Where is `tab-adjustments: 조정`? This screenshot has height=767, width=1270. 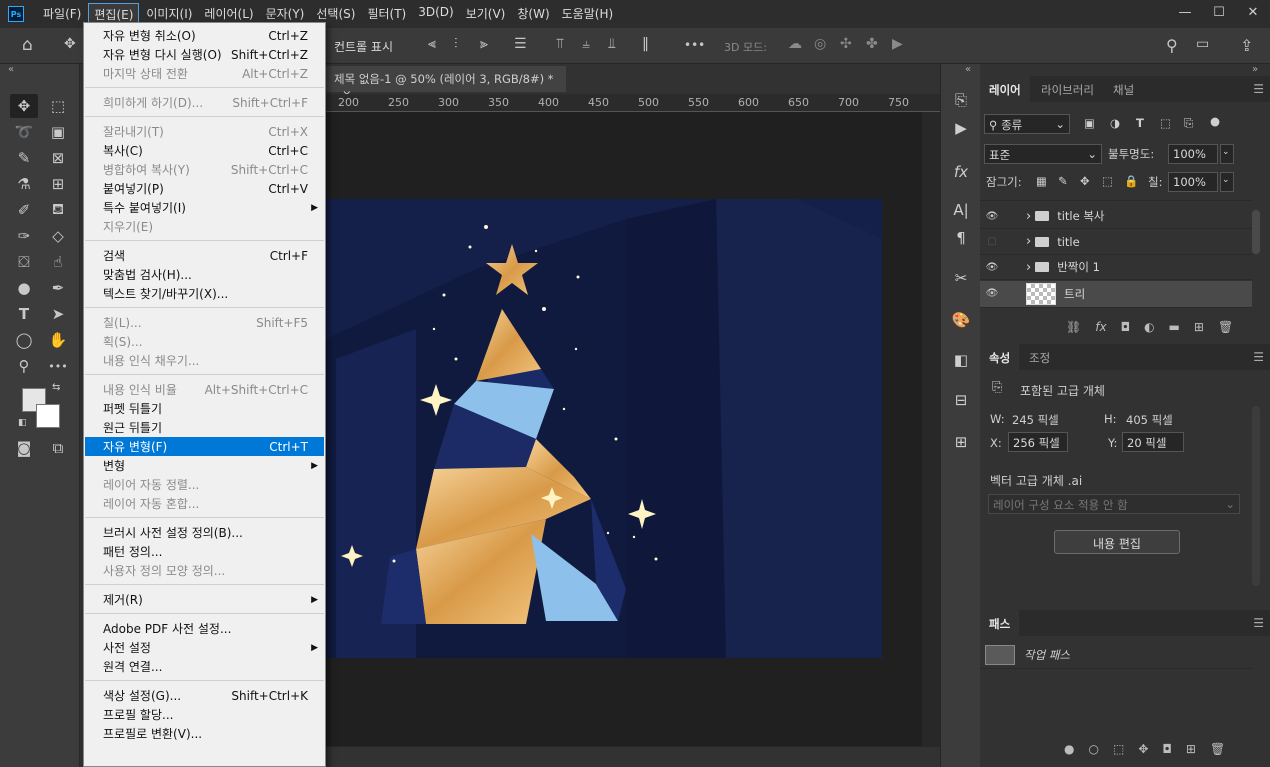
tab-adjustments: 조정 is located at coordinates (1039, 357).